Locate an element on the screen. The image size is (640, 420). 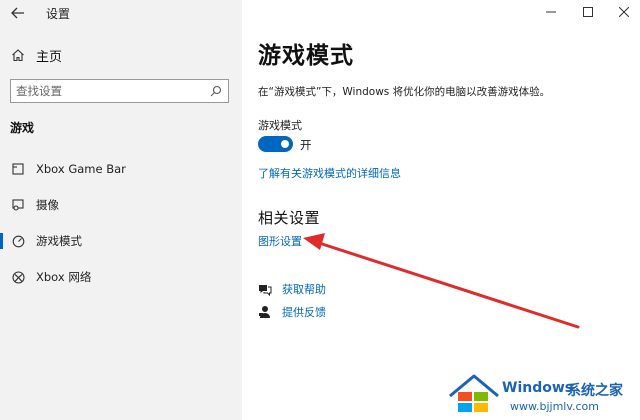
related-settings-title: 相关设置 is located at coordinates (289, 218).